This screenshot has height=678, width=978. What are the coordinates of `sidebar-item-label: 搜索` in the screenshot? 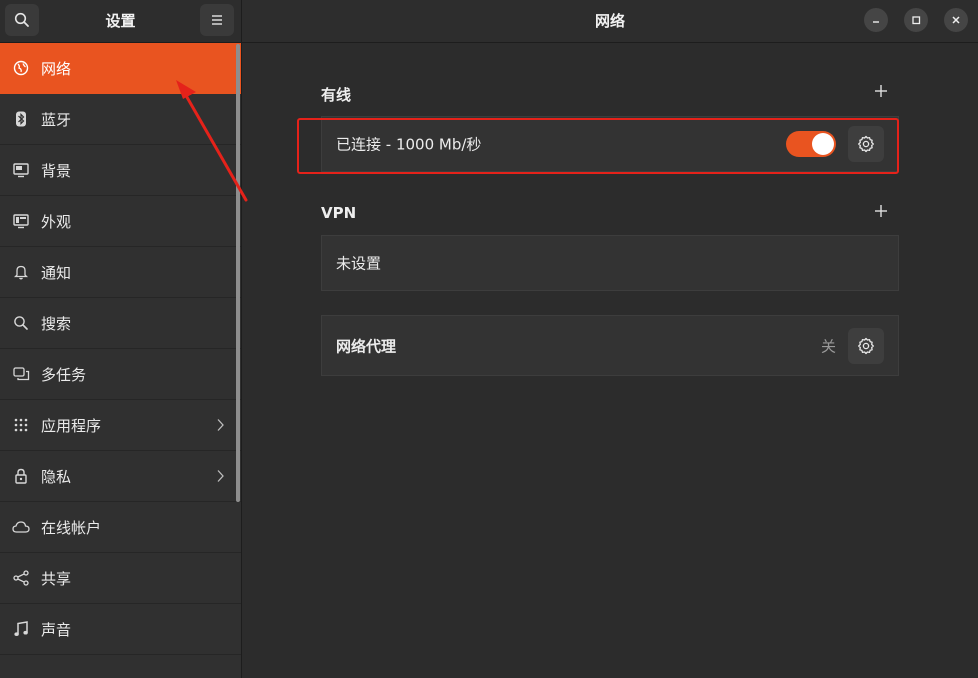 It's located at (56, 323).